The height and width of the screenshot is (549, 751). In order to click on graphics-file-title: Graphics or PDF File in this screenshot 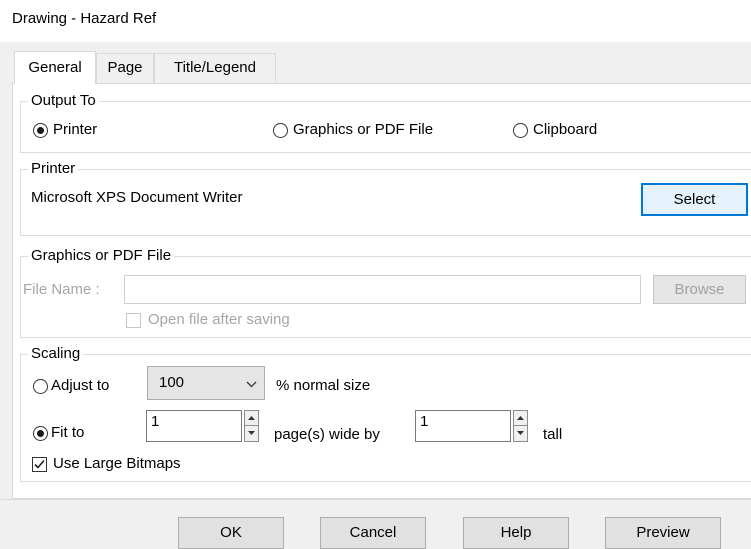, I will do `click(101, 255)`.